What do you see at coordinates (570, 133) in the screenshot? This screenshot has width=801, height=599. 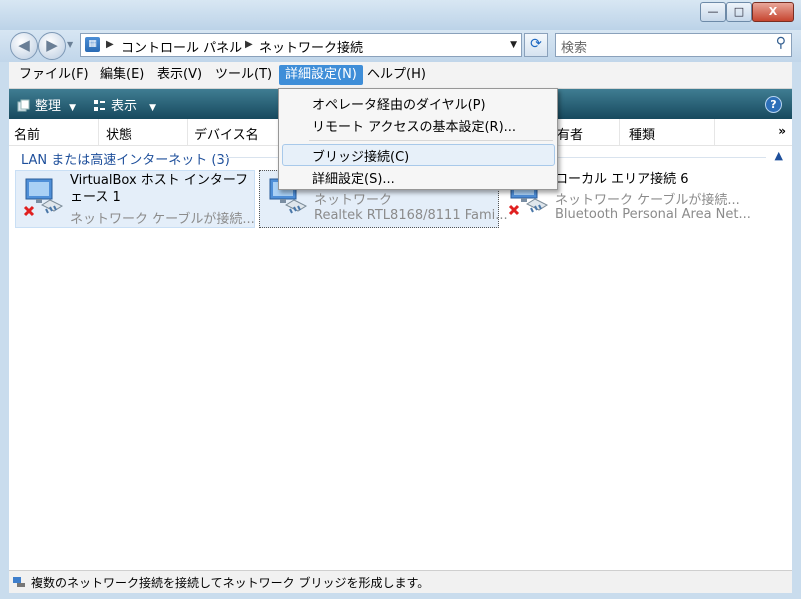 I see `column-owner: 有者` at bounding box center [570, 133].